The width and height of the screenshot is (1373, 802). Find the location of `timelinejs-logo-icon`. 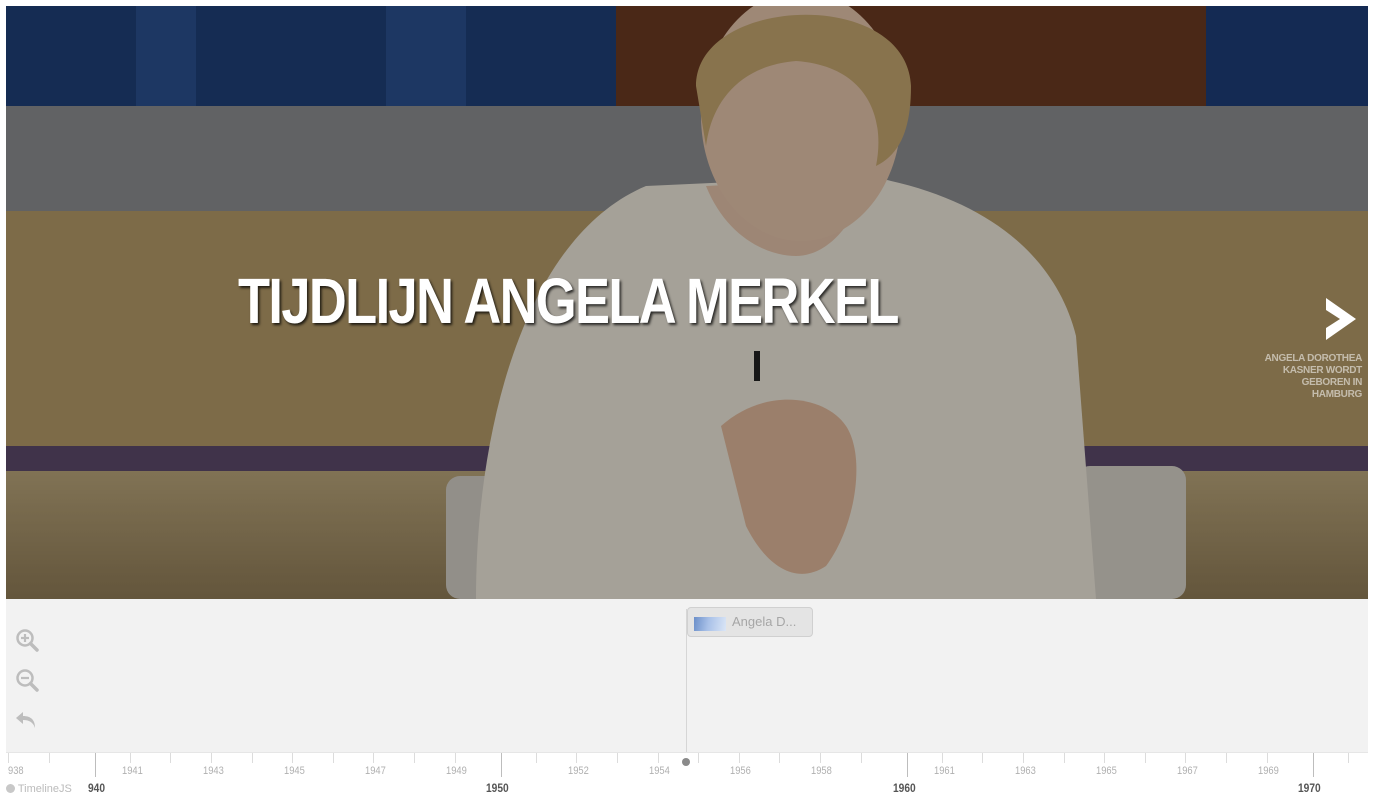

timelinejs-logo-icon is located at coordinates (10, 788).